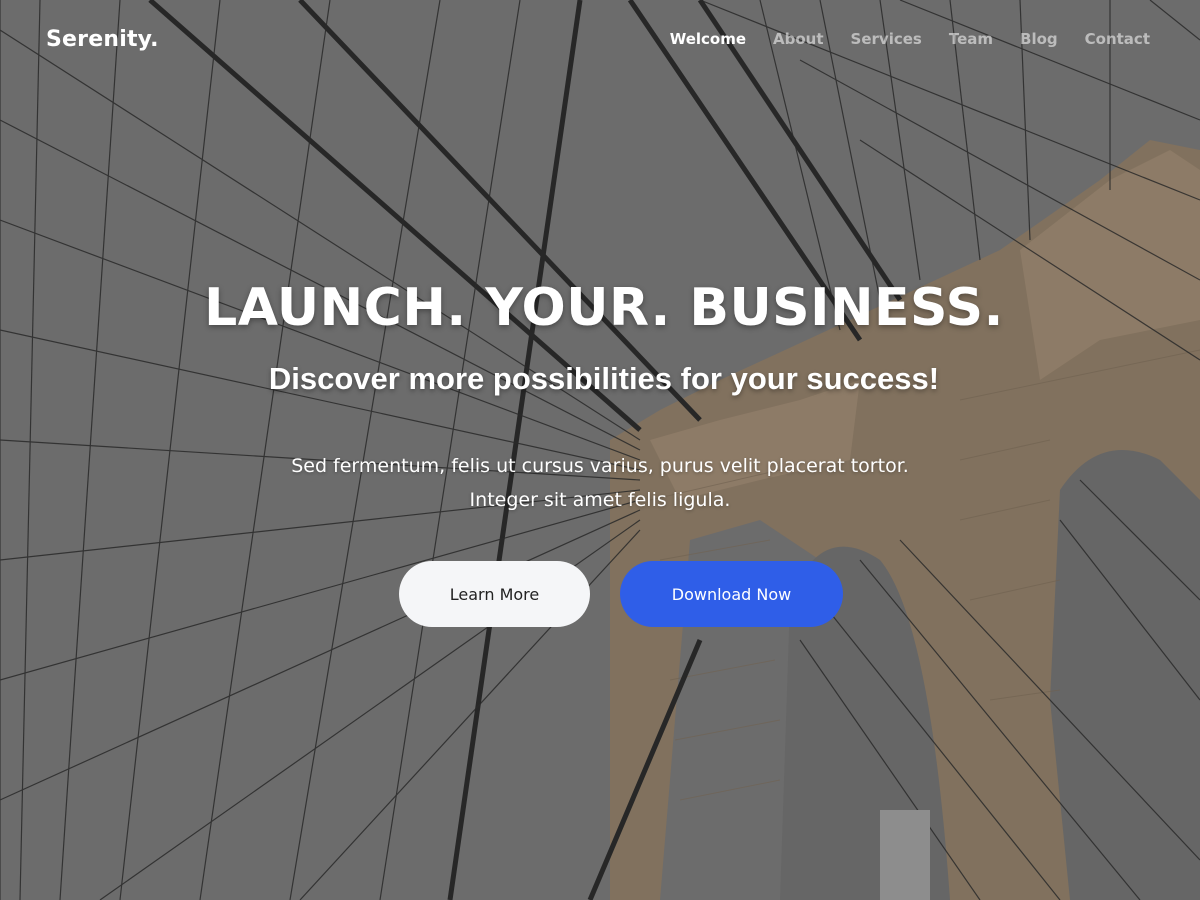  I want to click on download-now-button: Download Now, so click(731, 594).